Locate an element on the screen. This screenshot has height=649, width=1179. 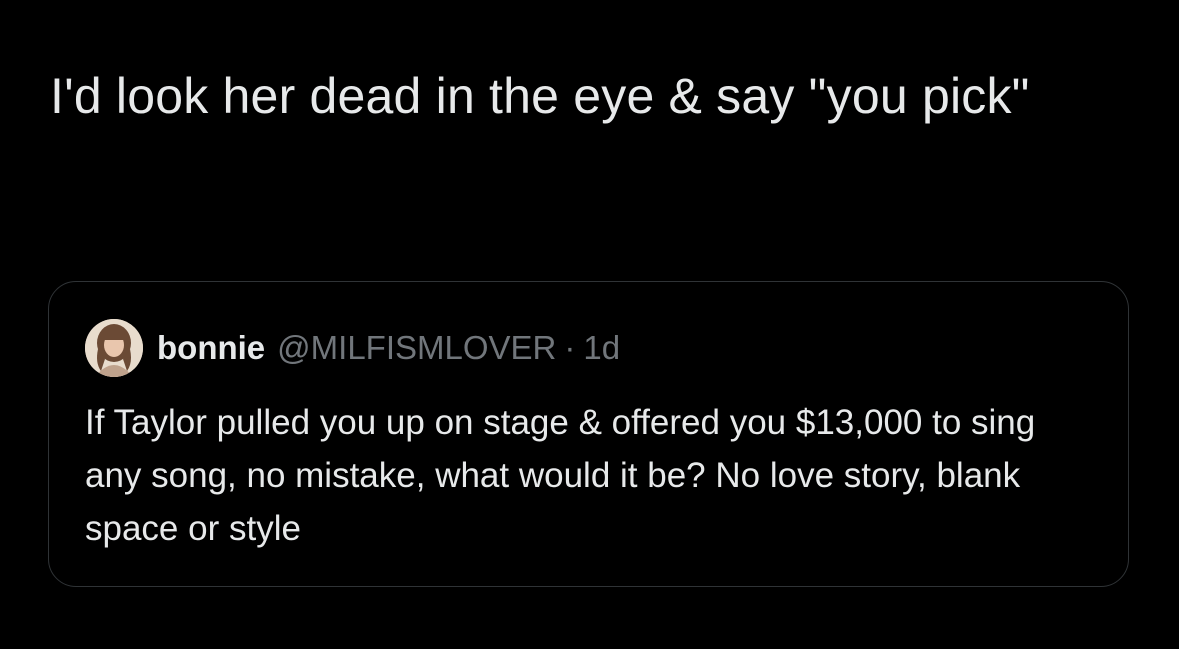
avatar-image is located at coordinates (114, 348).